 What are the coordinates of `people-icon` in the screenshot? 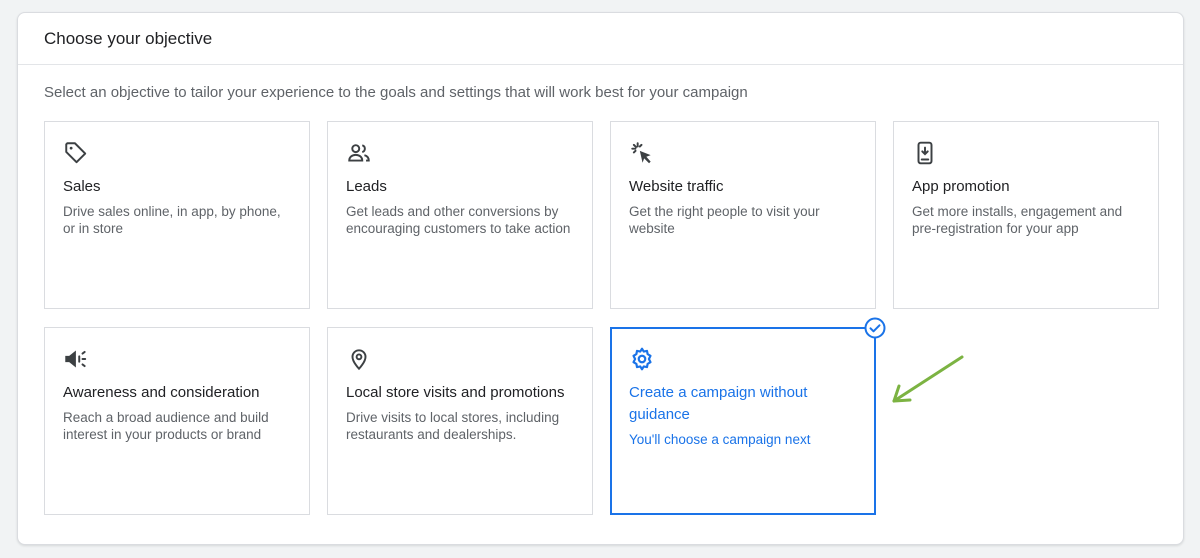 It's located at (359, 153).